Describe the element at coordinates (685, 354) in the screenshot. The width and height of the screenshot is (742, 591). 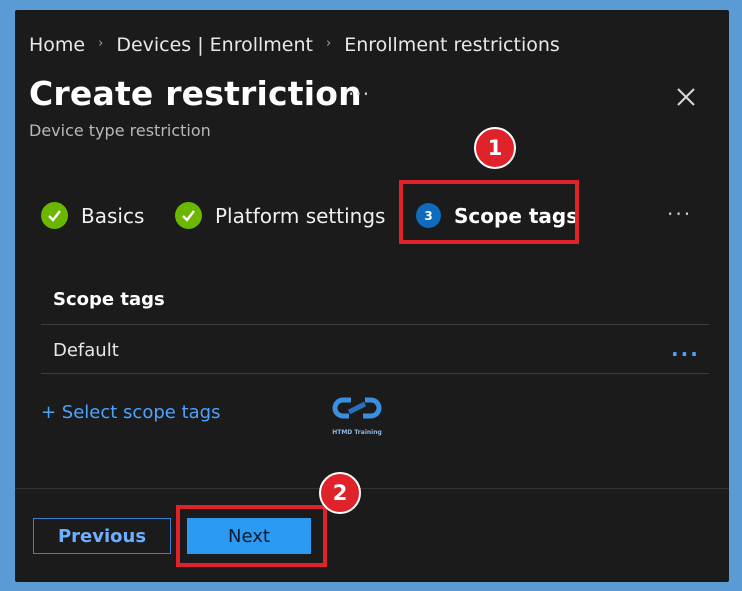
I see `row-more-icon: ···` at that location.